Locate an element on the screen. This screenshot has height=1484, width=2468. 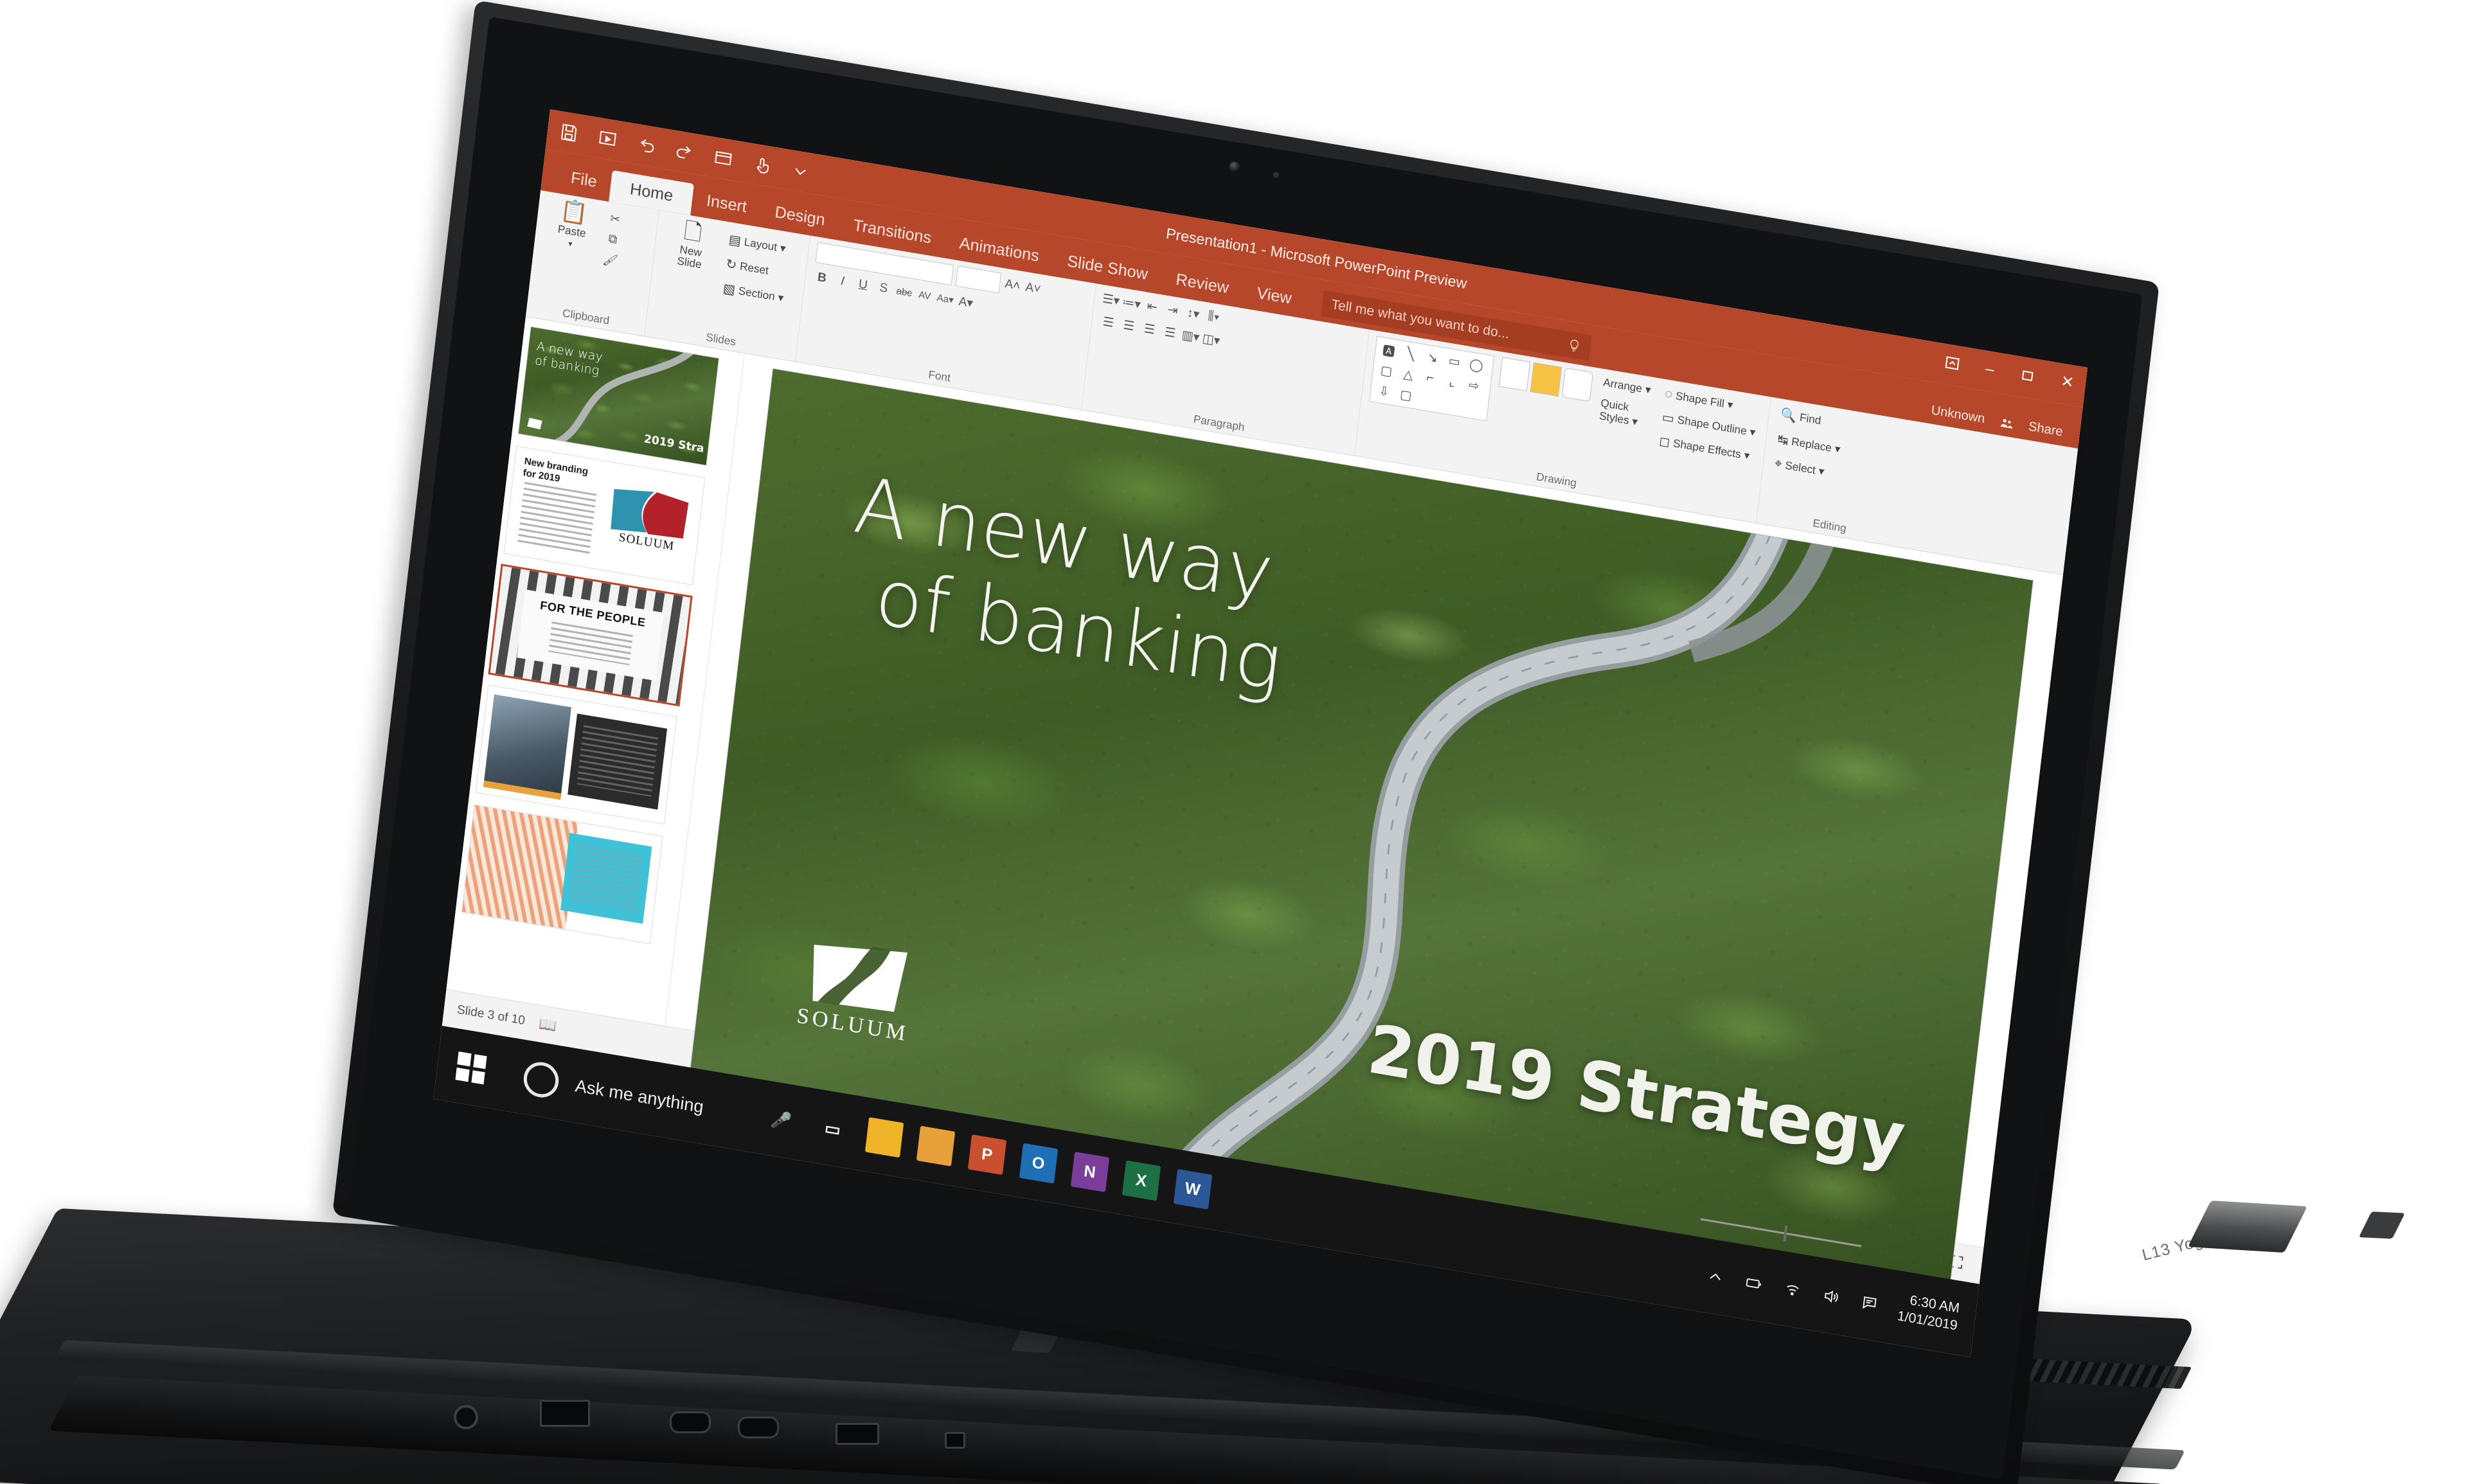
paste-button: 📋 Paste ▾ is located at coordinates (573, 225).